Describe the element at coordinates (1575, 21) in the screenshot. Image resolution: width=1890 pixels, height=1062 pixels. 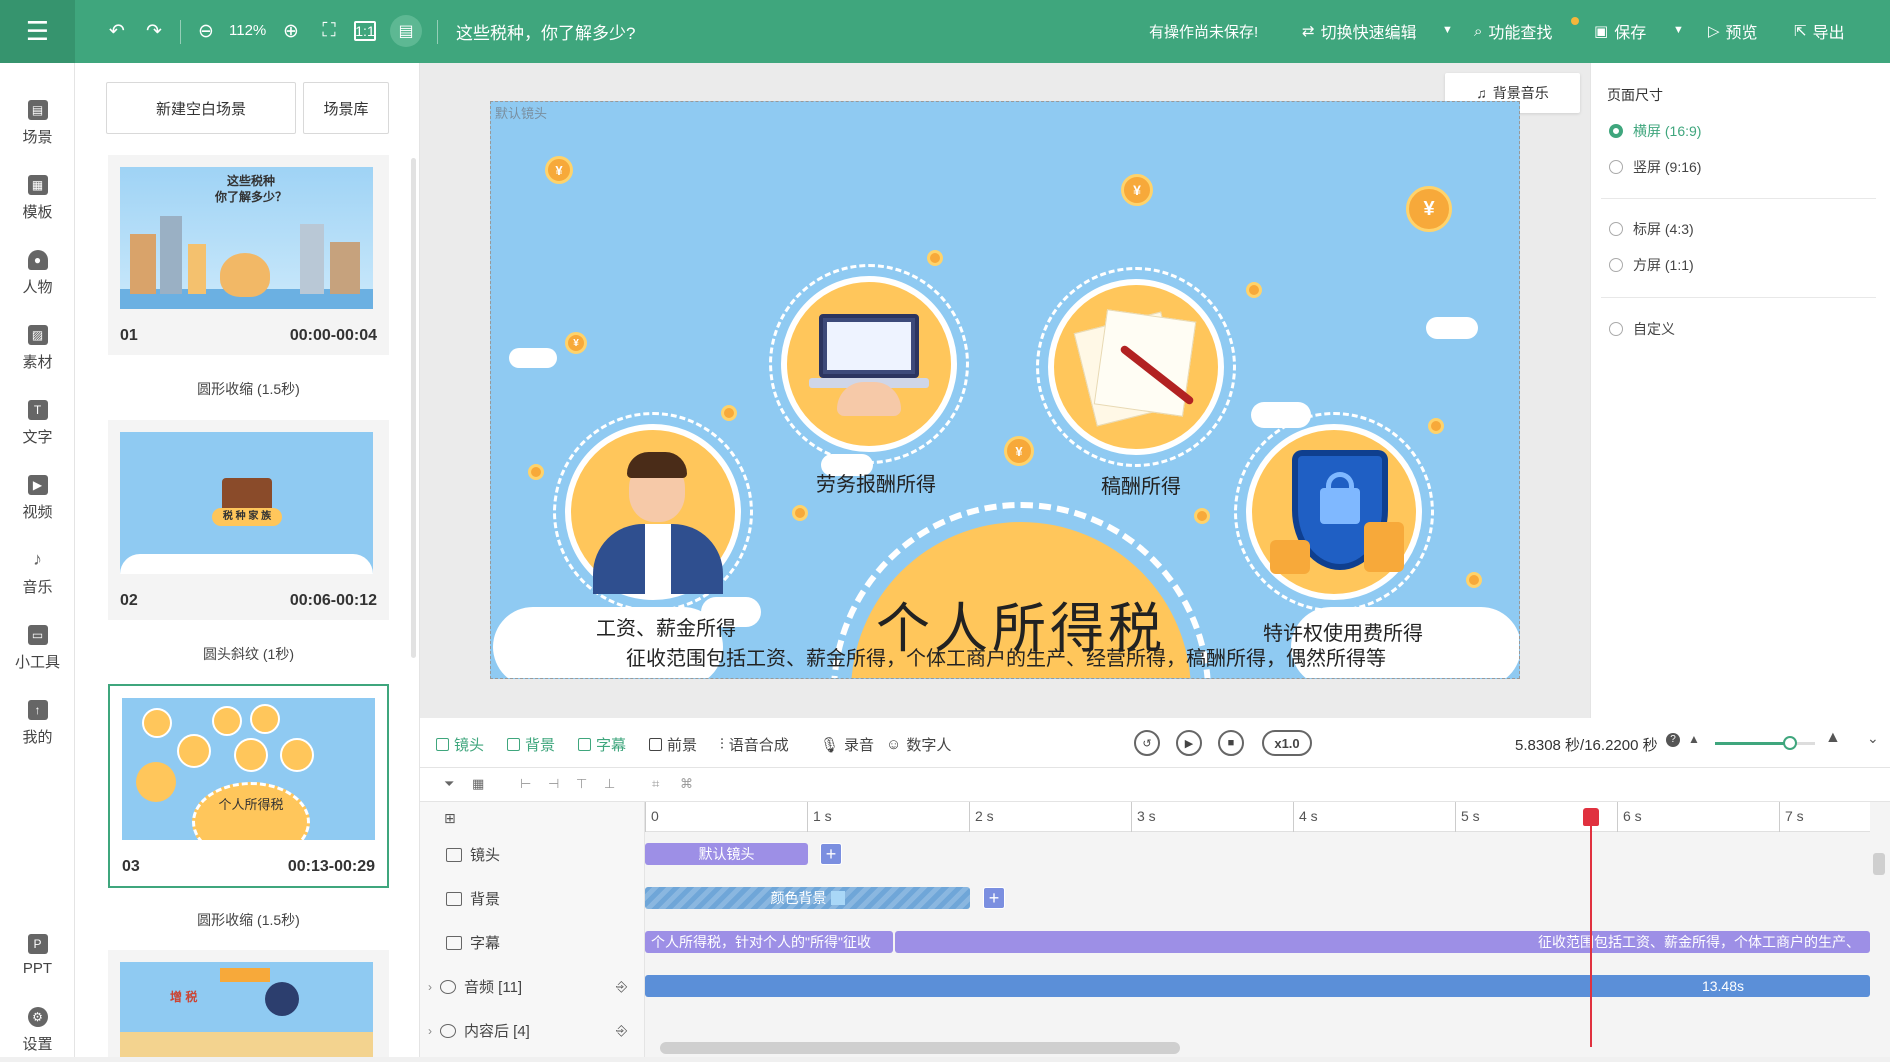
I see `notify-dot` at that location.